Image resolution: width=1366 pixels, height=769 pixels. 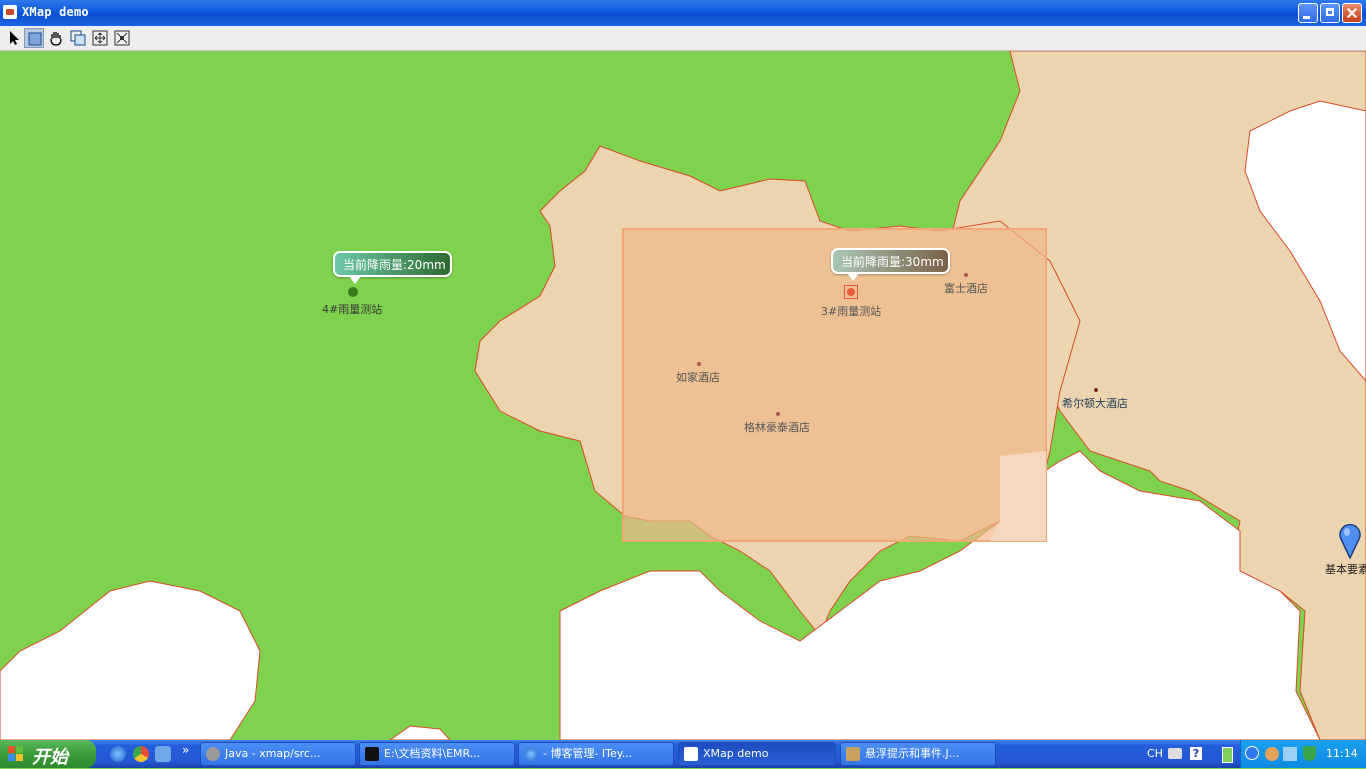 I want to click on quick-launch-more: », so click(x=185, y=750).